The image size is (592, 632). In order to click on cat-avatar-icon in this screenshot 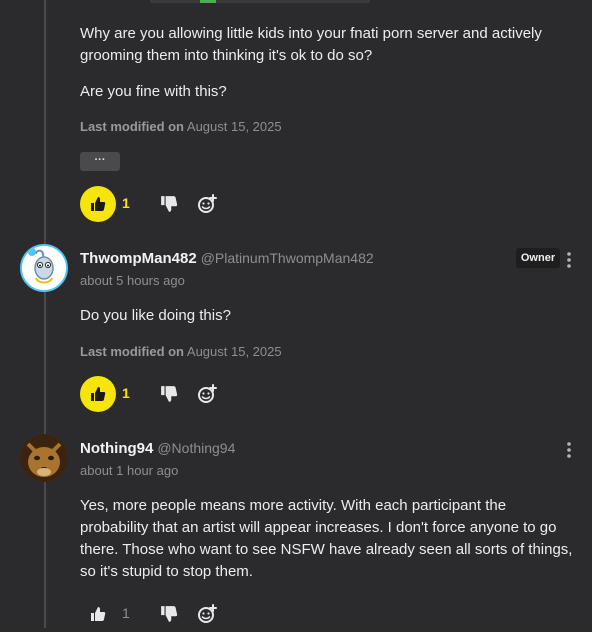, I will do `click(44, 458)`.